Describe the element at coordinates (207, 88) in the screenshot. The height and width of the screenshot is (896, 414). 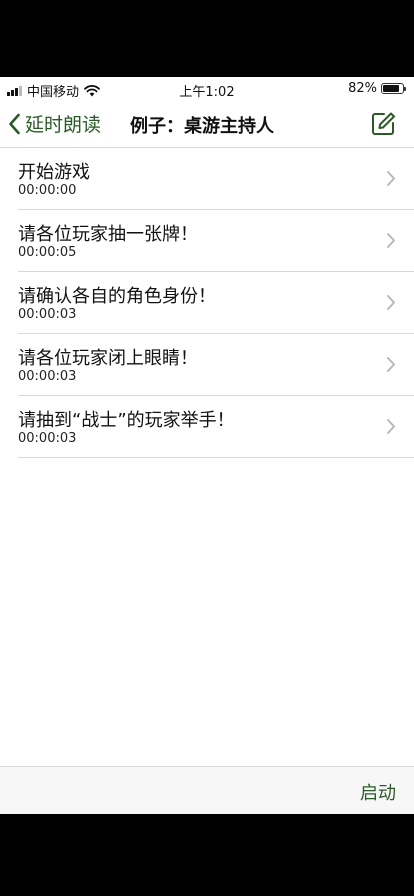
I see `status-bar: 中国移动 上午1:02 82%` at that location.